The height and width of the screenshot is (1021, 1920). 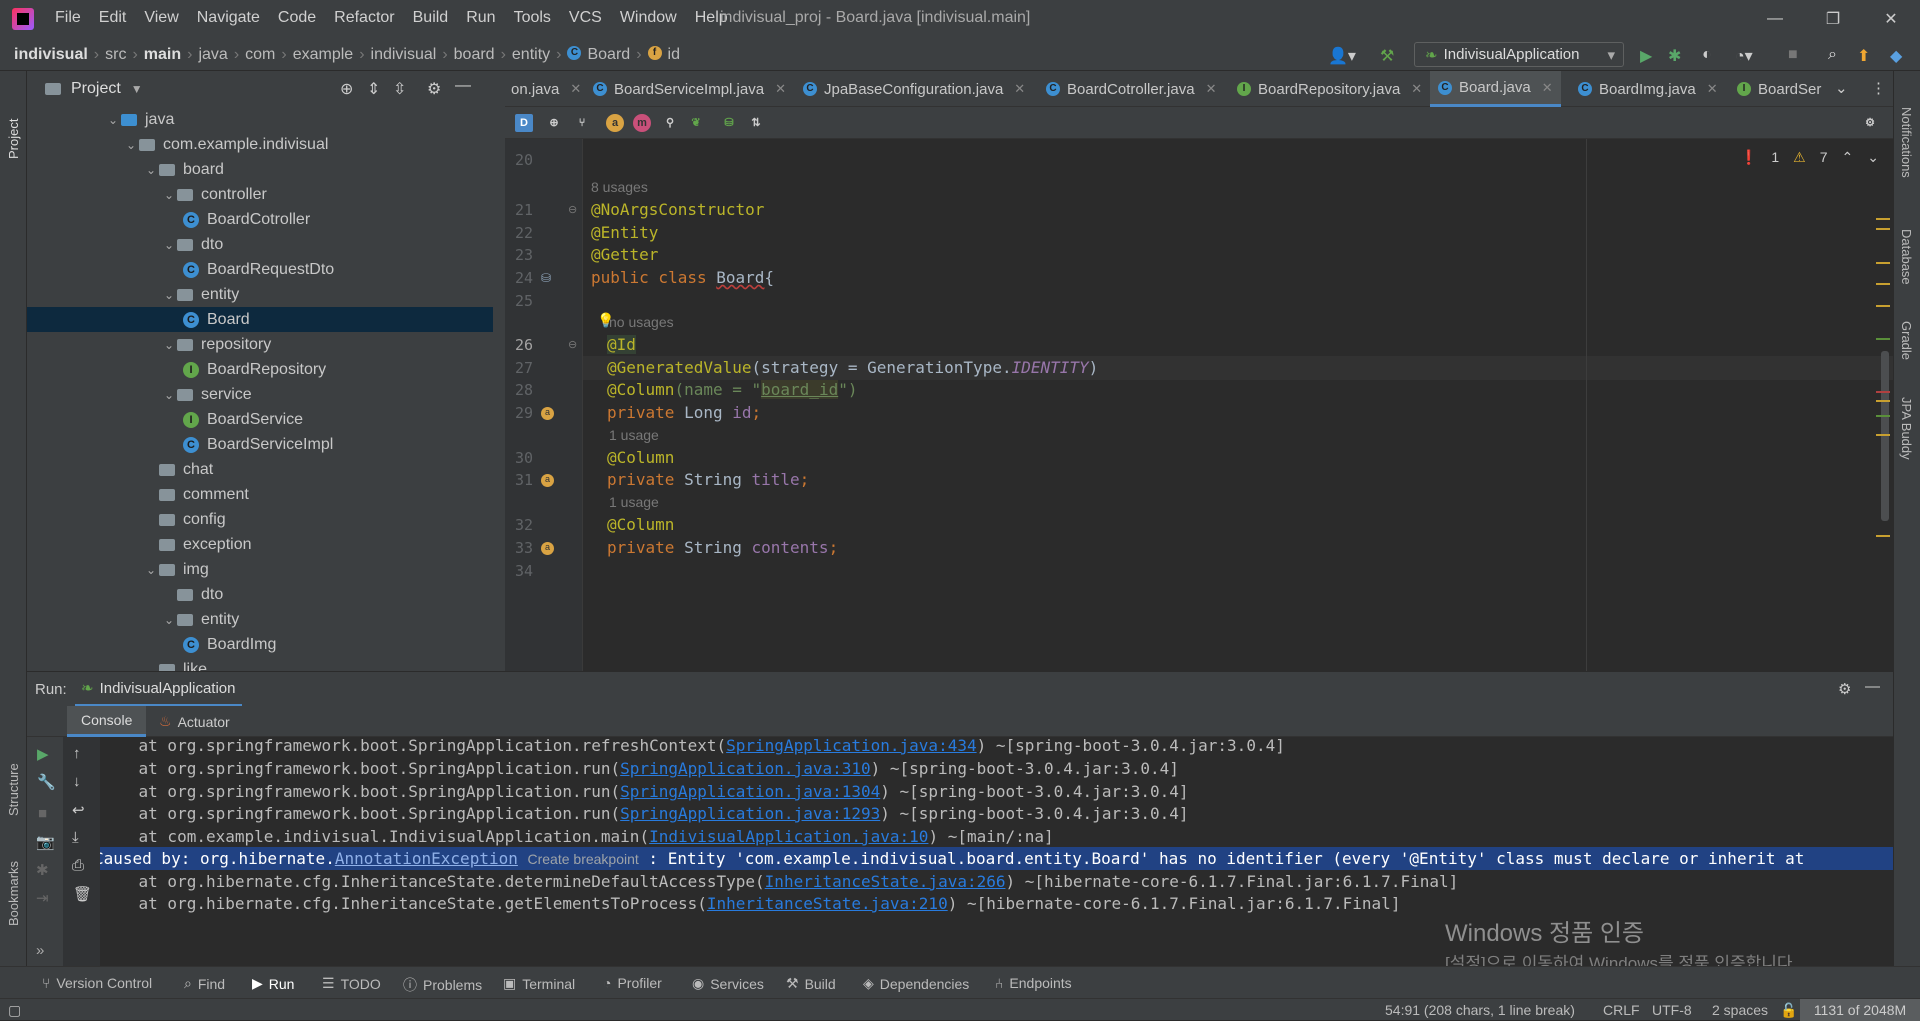 What do you see at coordinates (1860, 1010) in the screenshot?
I see `memory-indicator: 1131 of 2048M` at bounding box center [1860, 1010].